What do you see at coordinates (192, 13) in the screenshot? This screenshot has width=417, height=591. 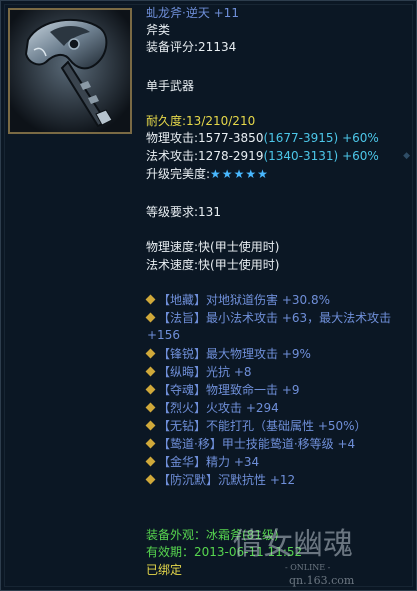 I see `item-name: 虬龙斧·逆天 +11` at bounding box center [192, 13].